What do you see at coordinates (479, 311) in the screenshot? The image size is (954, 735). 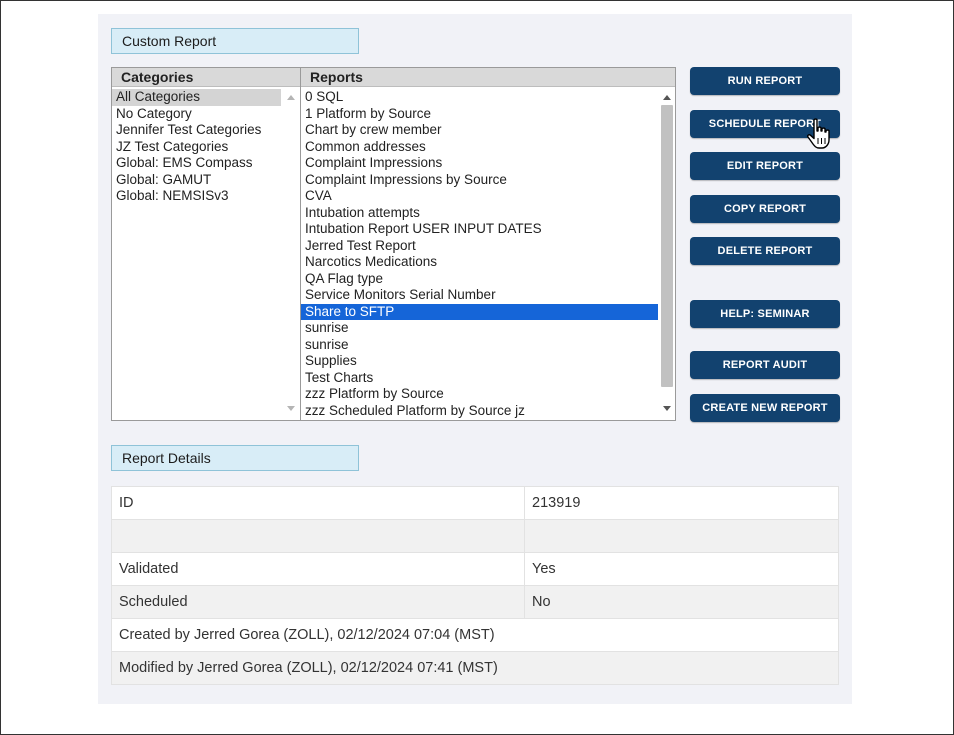 I see `report-list-item: Share to SFTP` at bounding box center [479, 311].